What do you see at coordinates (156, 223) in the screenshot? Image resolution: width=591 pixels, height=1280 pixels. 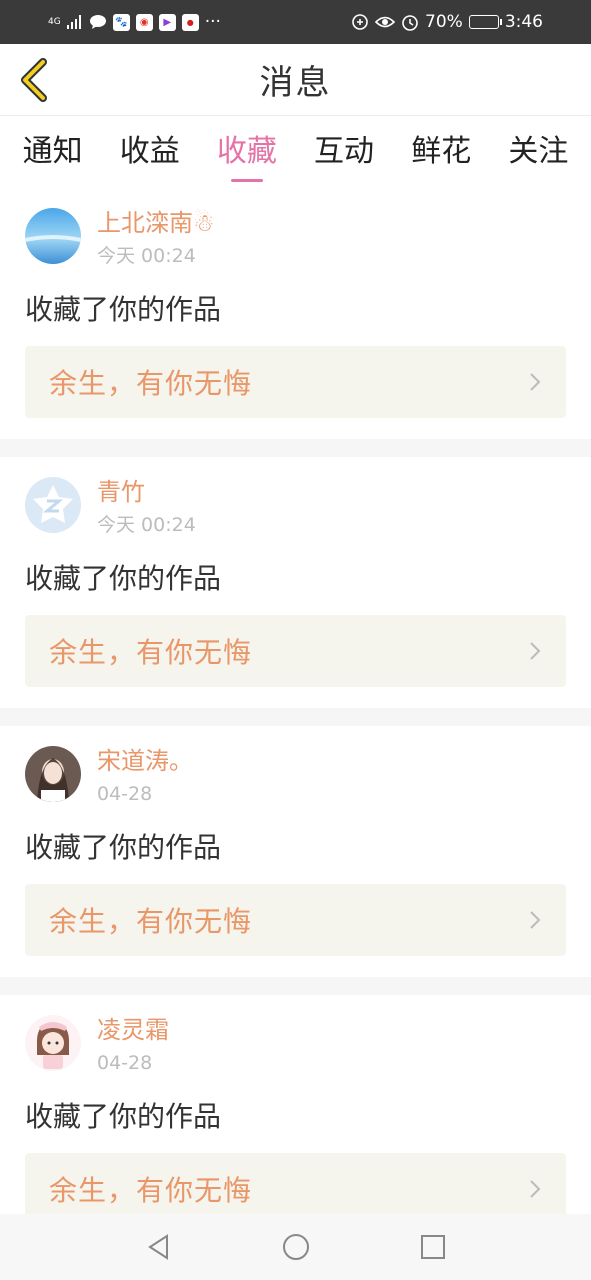 I see `user-name: 上北滦南☃` at bounding box center [156, 223].